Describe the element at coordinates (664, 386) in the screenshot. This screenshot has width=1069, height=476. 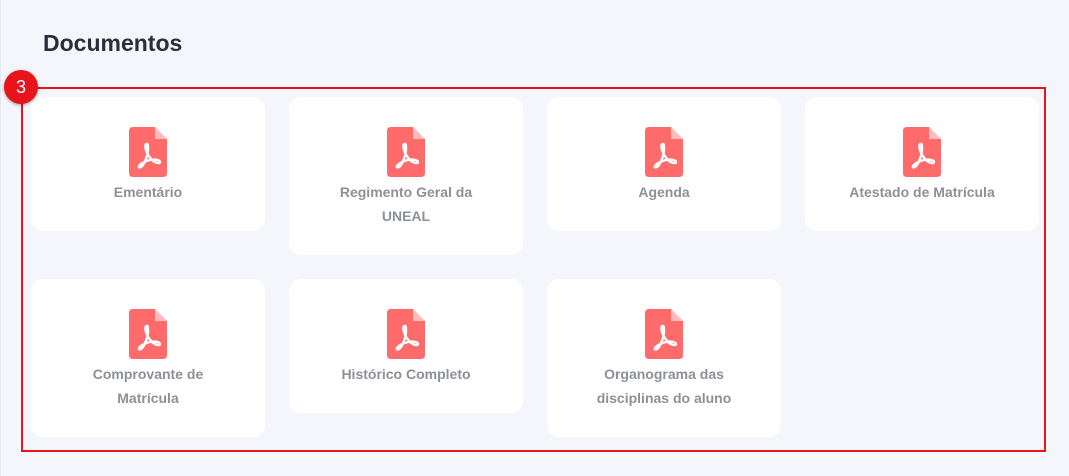
I see `document-label: Organograma das disciplinas do aluno` at that location.